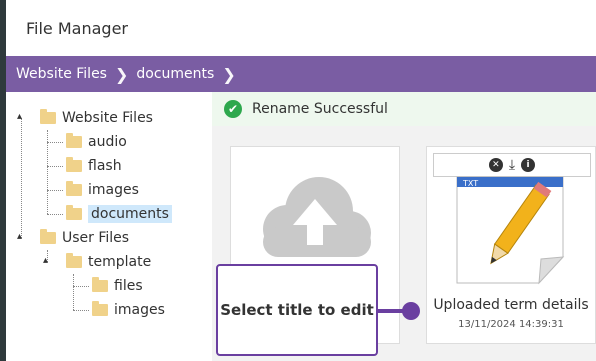 The width and height of the screenshot is (596, 361). What do you see at coordinates (511, 324) in the screenshot?
I see `file-date: 13/11/2024 14:39:31` at bounding box center [511, 324].